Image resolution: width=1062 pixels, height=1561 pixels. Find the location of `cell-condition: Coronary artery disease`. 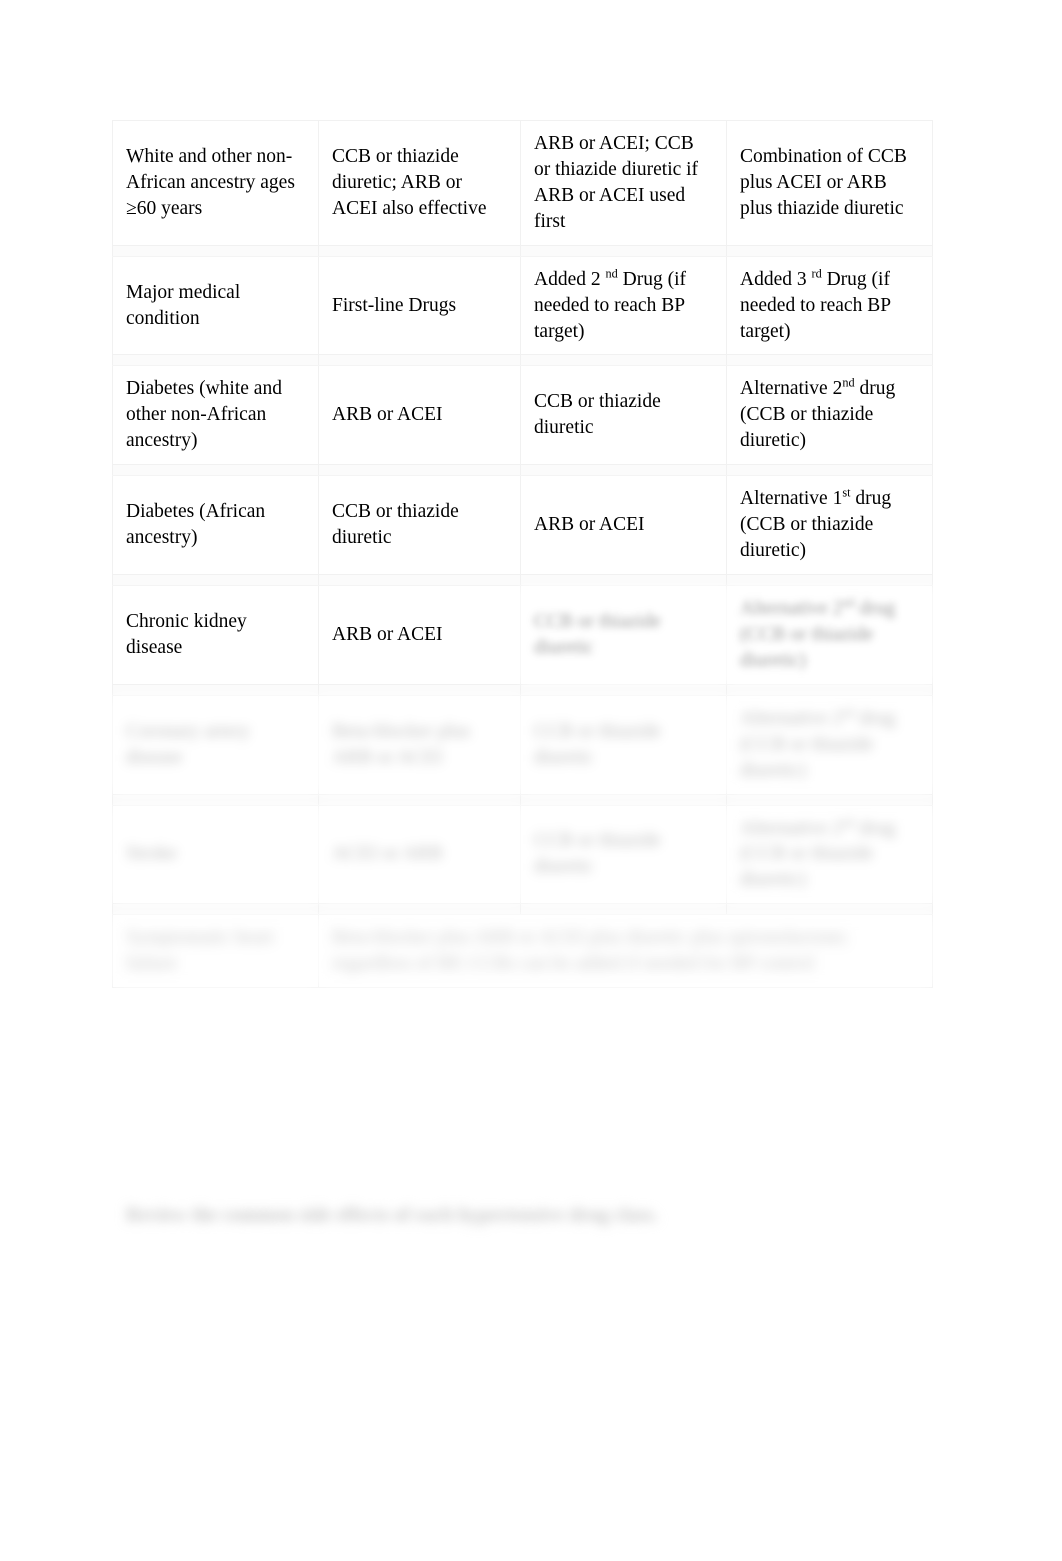

cell-condition: Coronary artery disease is located at coordinates (215, 744).